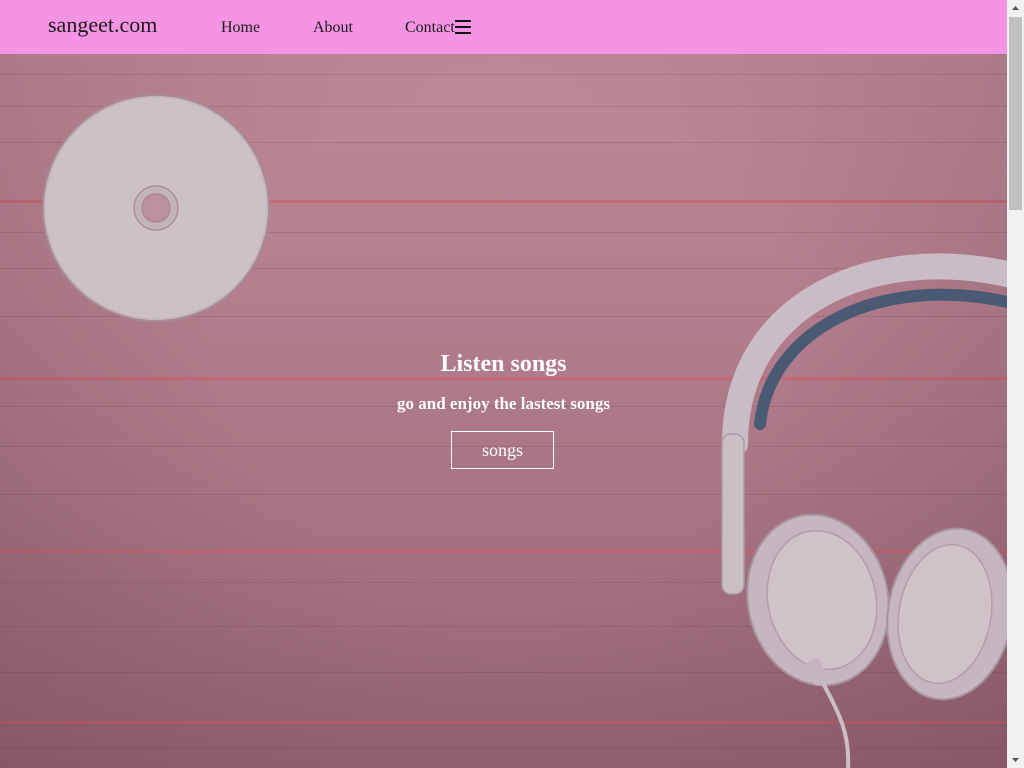 This screenshot has height=768, width=1024. Describe the element at coordinates (463, 26) in the screenshot. I see `hamburger-menu-icon` at that location.